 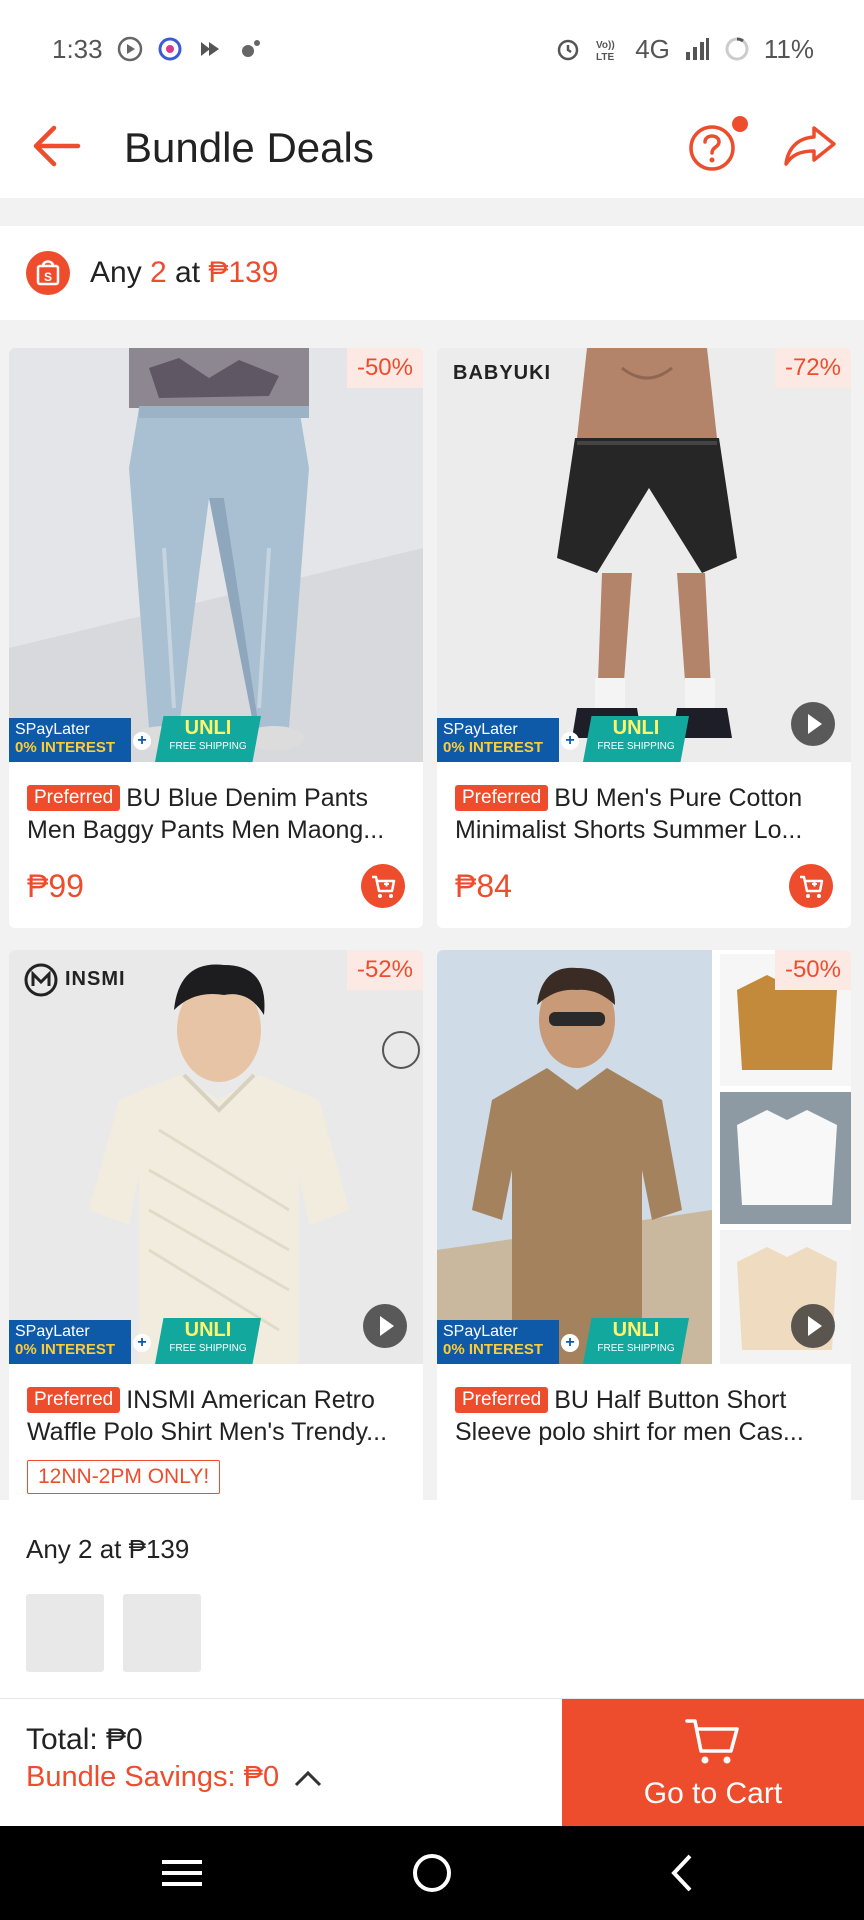 I want to click on home-button, so click(x=432, y=1873).